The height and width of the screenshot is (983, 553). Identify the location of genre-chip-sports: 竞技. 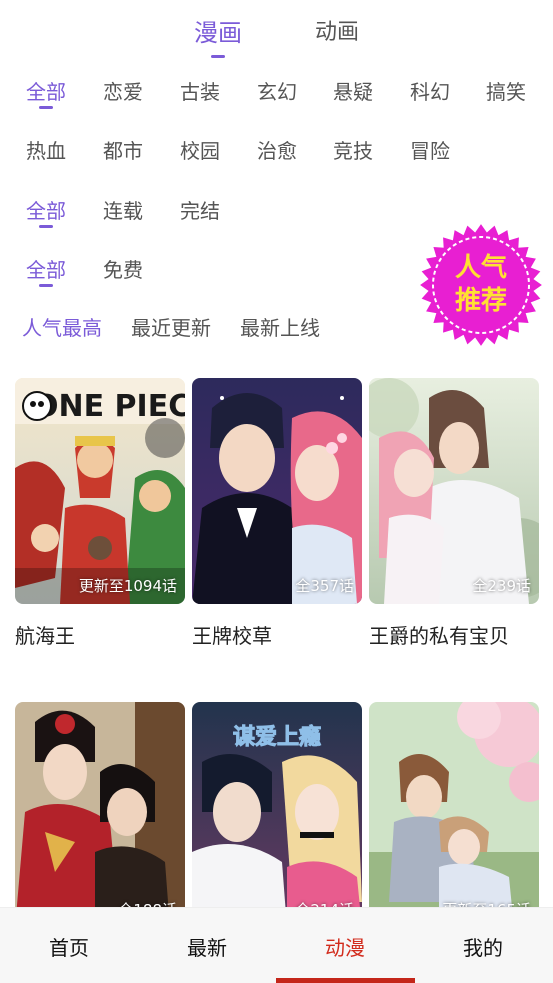
(353, 149).